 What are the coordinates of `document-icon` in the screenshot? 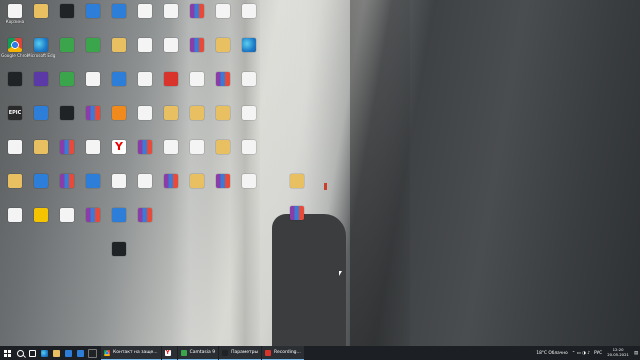 It's located at (15, 215).